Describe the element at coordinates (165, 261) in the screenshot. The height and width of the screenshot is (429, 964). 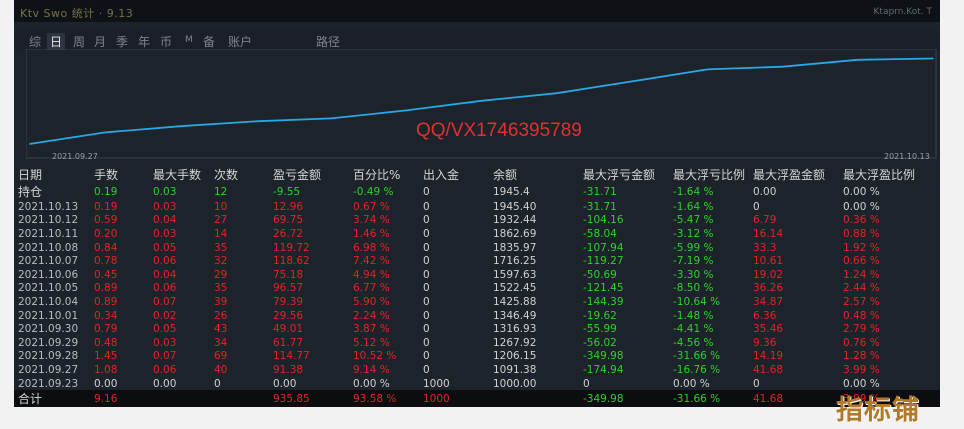
I see `table-cell: 0.06` at that location.